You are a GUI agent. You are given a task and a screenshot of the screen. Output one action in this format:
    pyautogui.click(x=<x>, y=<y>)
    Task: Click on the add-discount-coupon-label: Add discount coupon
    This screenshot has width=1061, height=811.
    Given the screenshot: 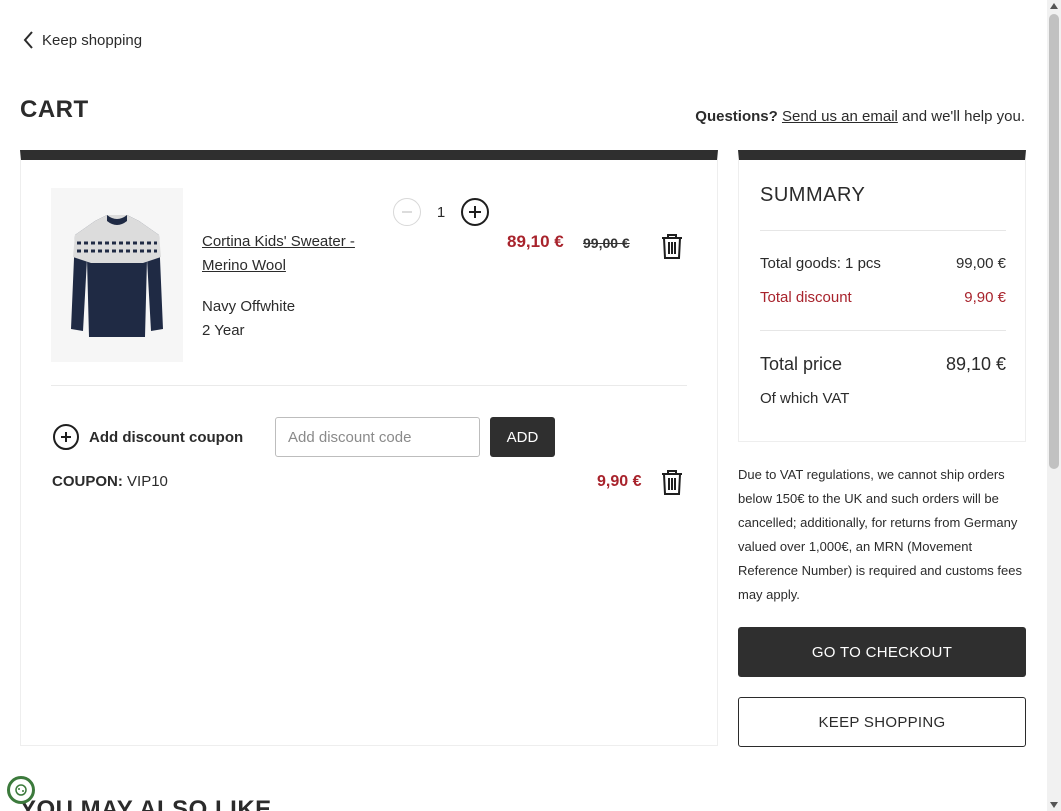 What is the action you would take?
    pyautogui.click(x=166, y=437)
    